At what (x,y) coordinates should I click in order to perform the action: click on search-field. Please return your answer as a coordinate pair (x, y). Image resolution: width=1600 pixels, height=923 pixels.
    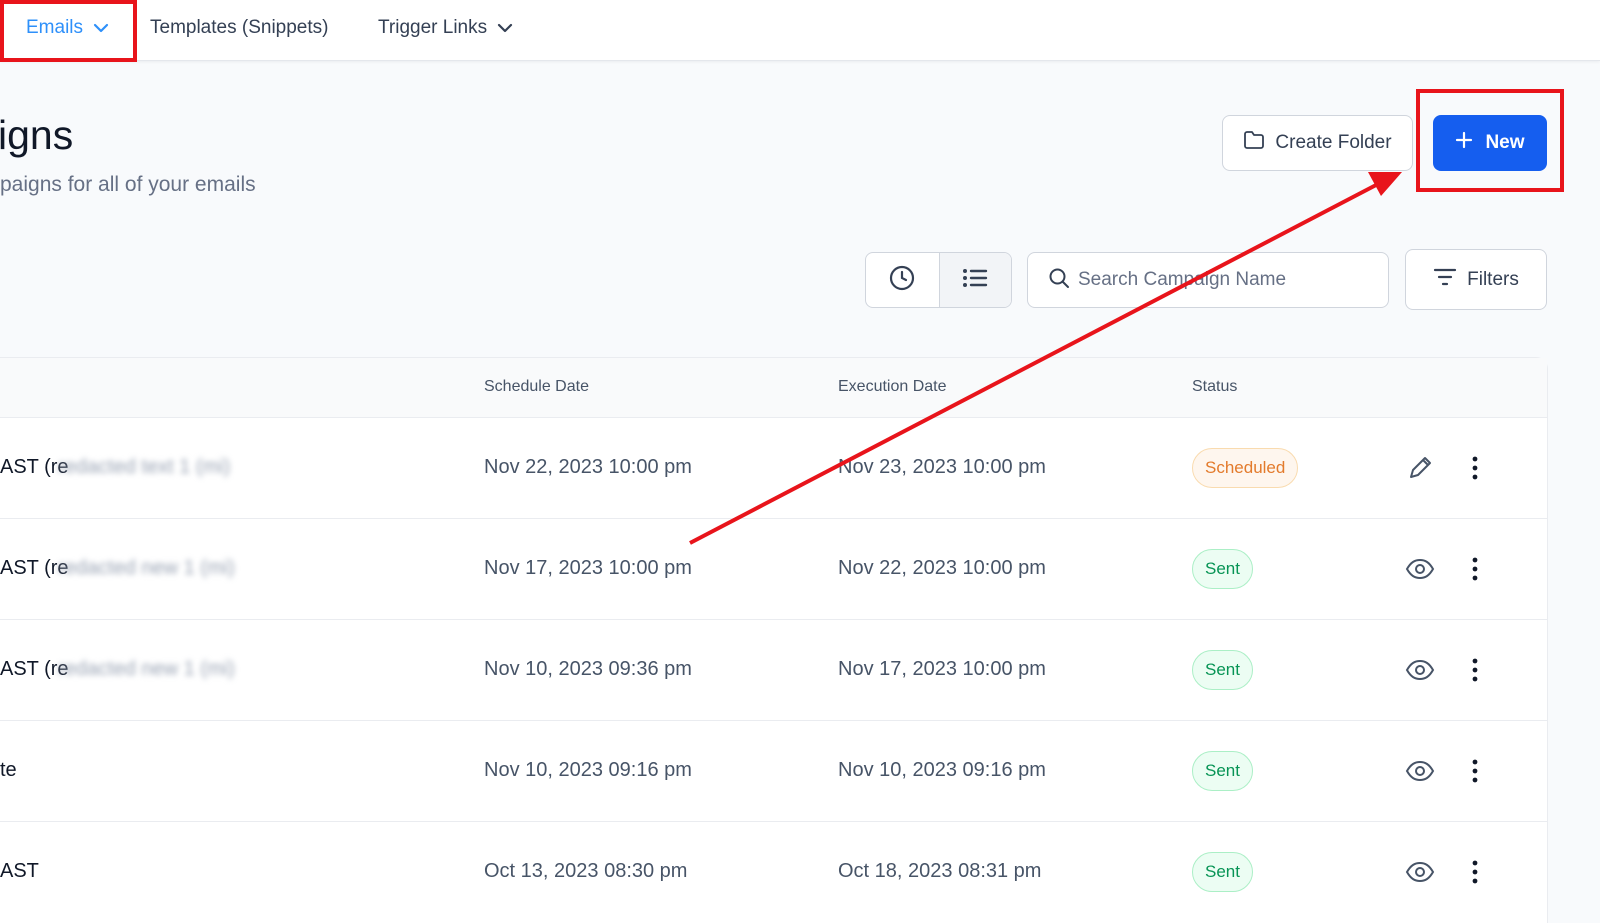
    Looking at the image, I should click on (1208, 280).